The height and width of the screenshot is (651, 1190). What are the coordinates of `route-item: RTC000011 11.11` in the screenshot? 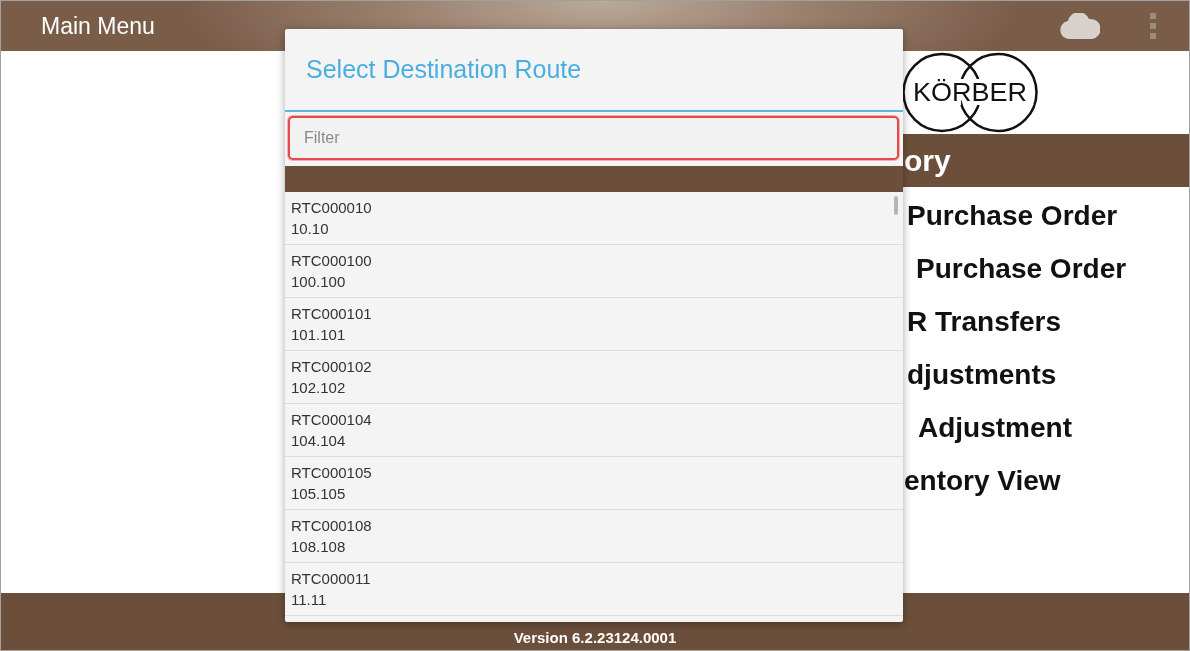 It's located at (594, 589).